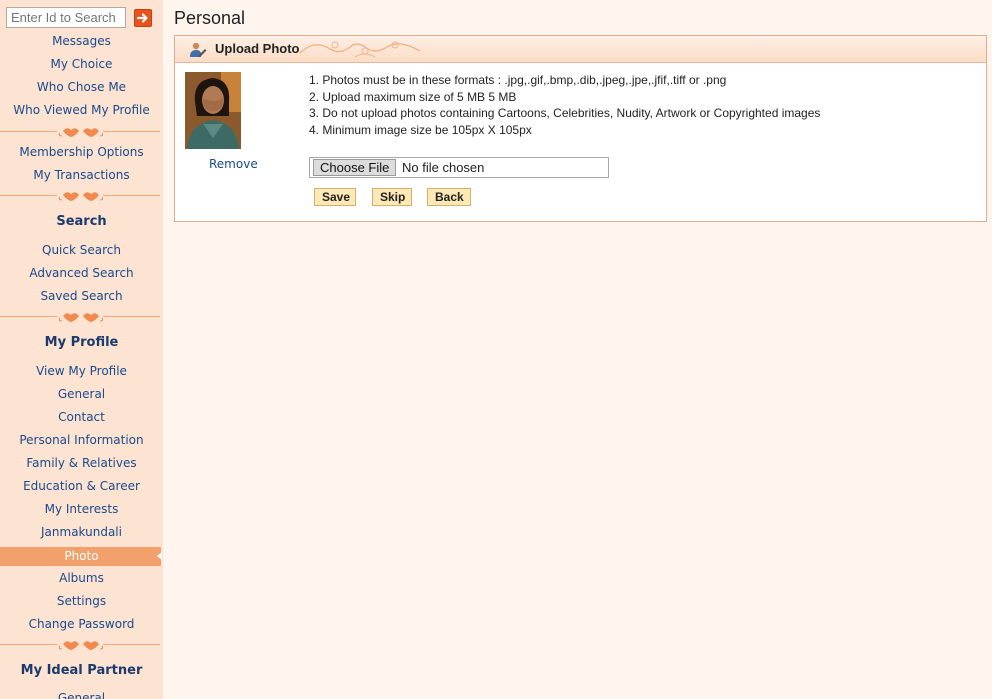  Describe the element at coordinates (355, 167) in the screenshot. I see `choose-file-button: Choose File` at that location.